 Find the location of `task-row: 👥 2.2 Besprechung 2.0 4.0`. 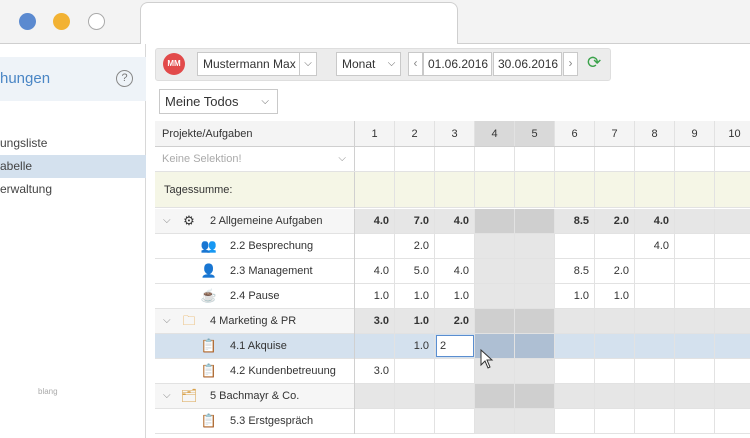

task-row: 👥 2.2 Besprechung 2.0 4.0 is located at coordinates (452, 246).